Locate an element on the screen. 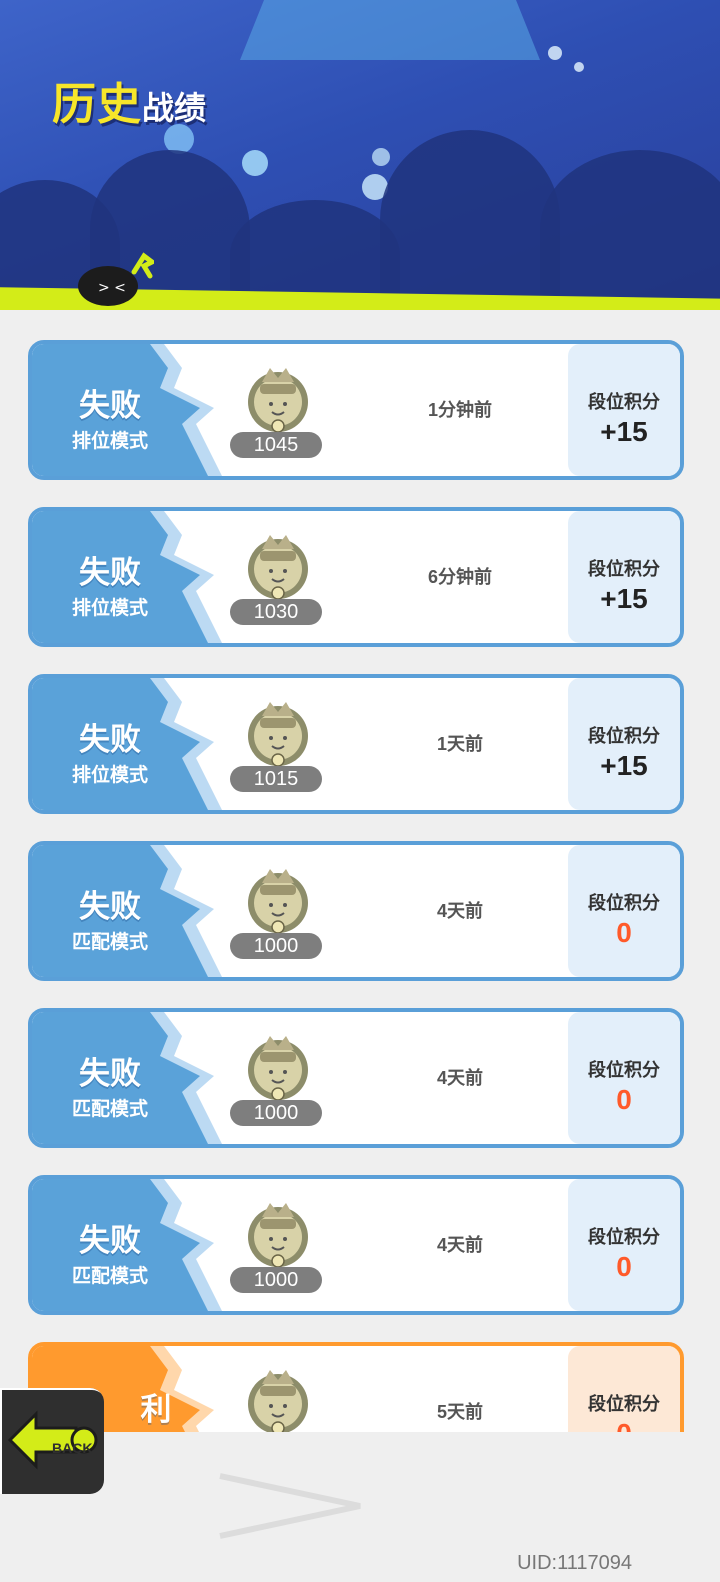 This screenshot has height=1582, width=720. record-card: 失败 排位模式 1030 6分钟前 段位积分 +15 is located at coordinates (356, 577).